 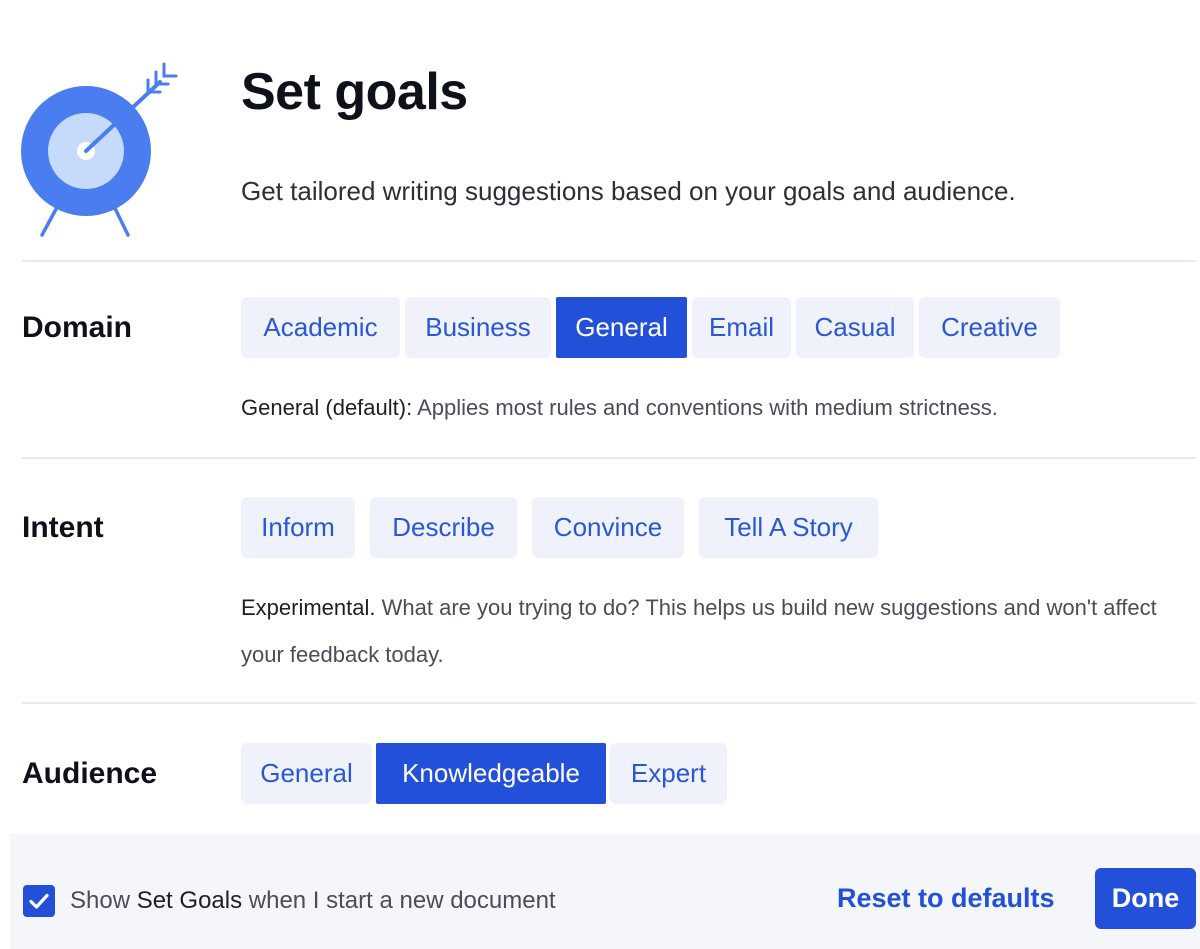 What do you see at coordinates (1145, 898) in the screenshot?
I see `done-button: Done` at bounding box center [1145, 898].